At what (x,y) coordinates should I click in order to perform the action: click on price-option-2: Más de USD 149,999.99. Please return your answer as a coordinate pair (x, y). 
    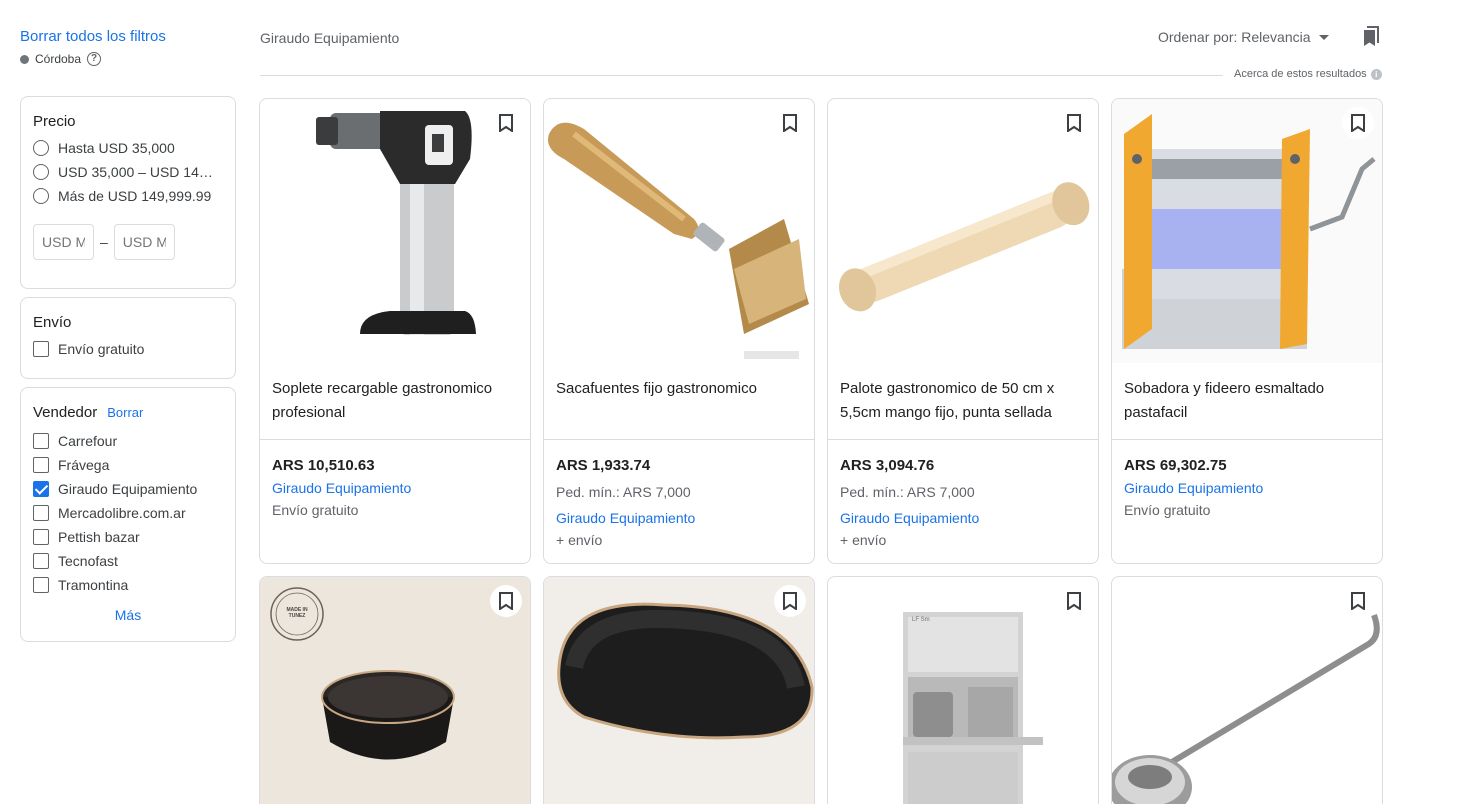
    Looking at the image, I should click on (128, 196).